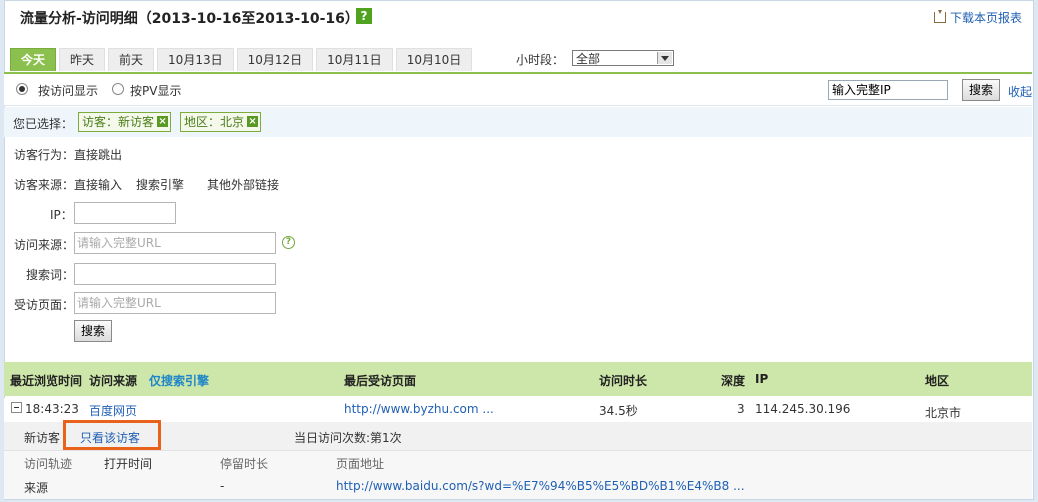  Describe the element at coordinates (195, 59) in the screenshot. I see `tab-oct-13: 10月13日` at that location.